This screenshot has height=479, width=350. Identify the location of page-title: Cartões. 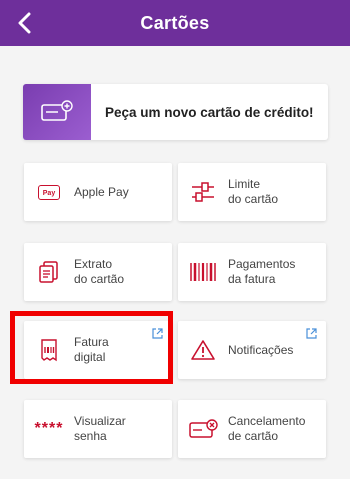
(175, 22).